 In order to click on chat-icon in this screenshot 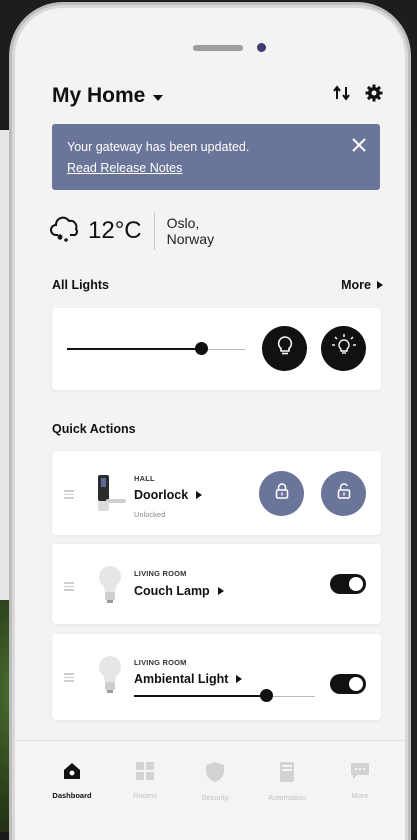, I will do `click(360, 771)`.